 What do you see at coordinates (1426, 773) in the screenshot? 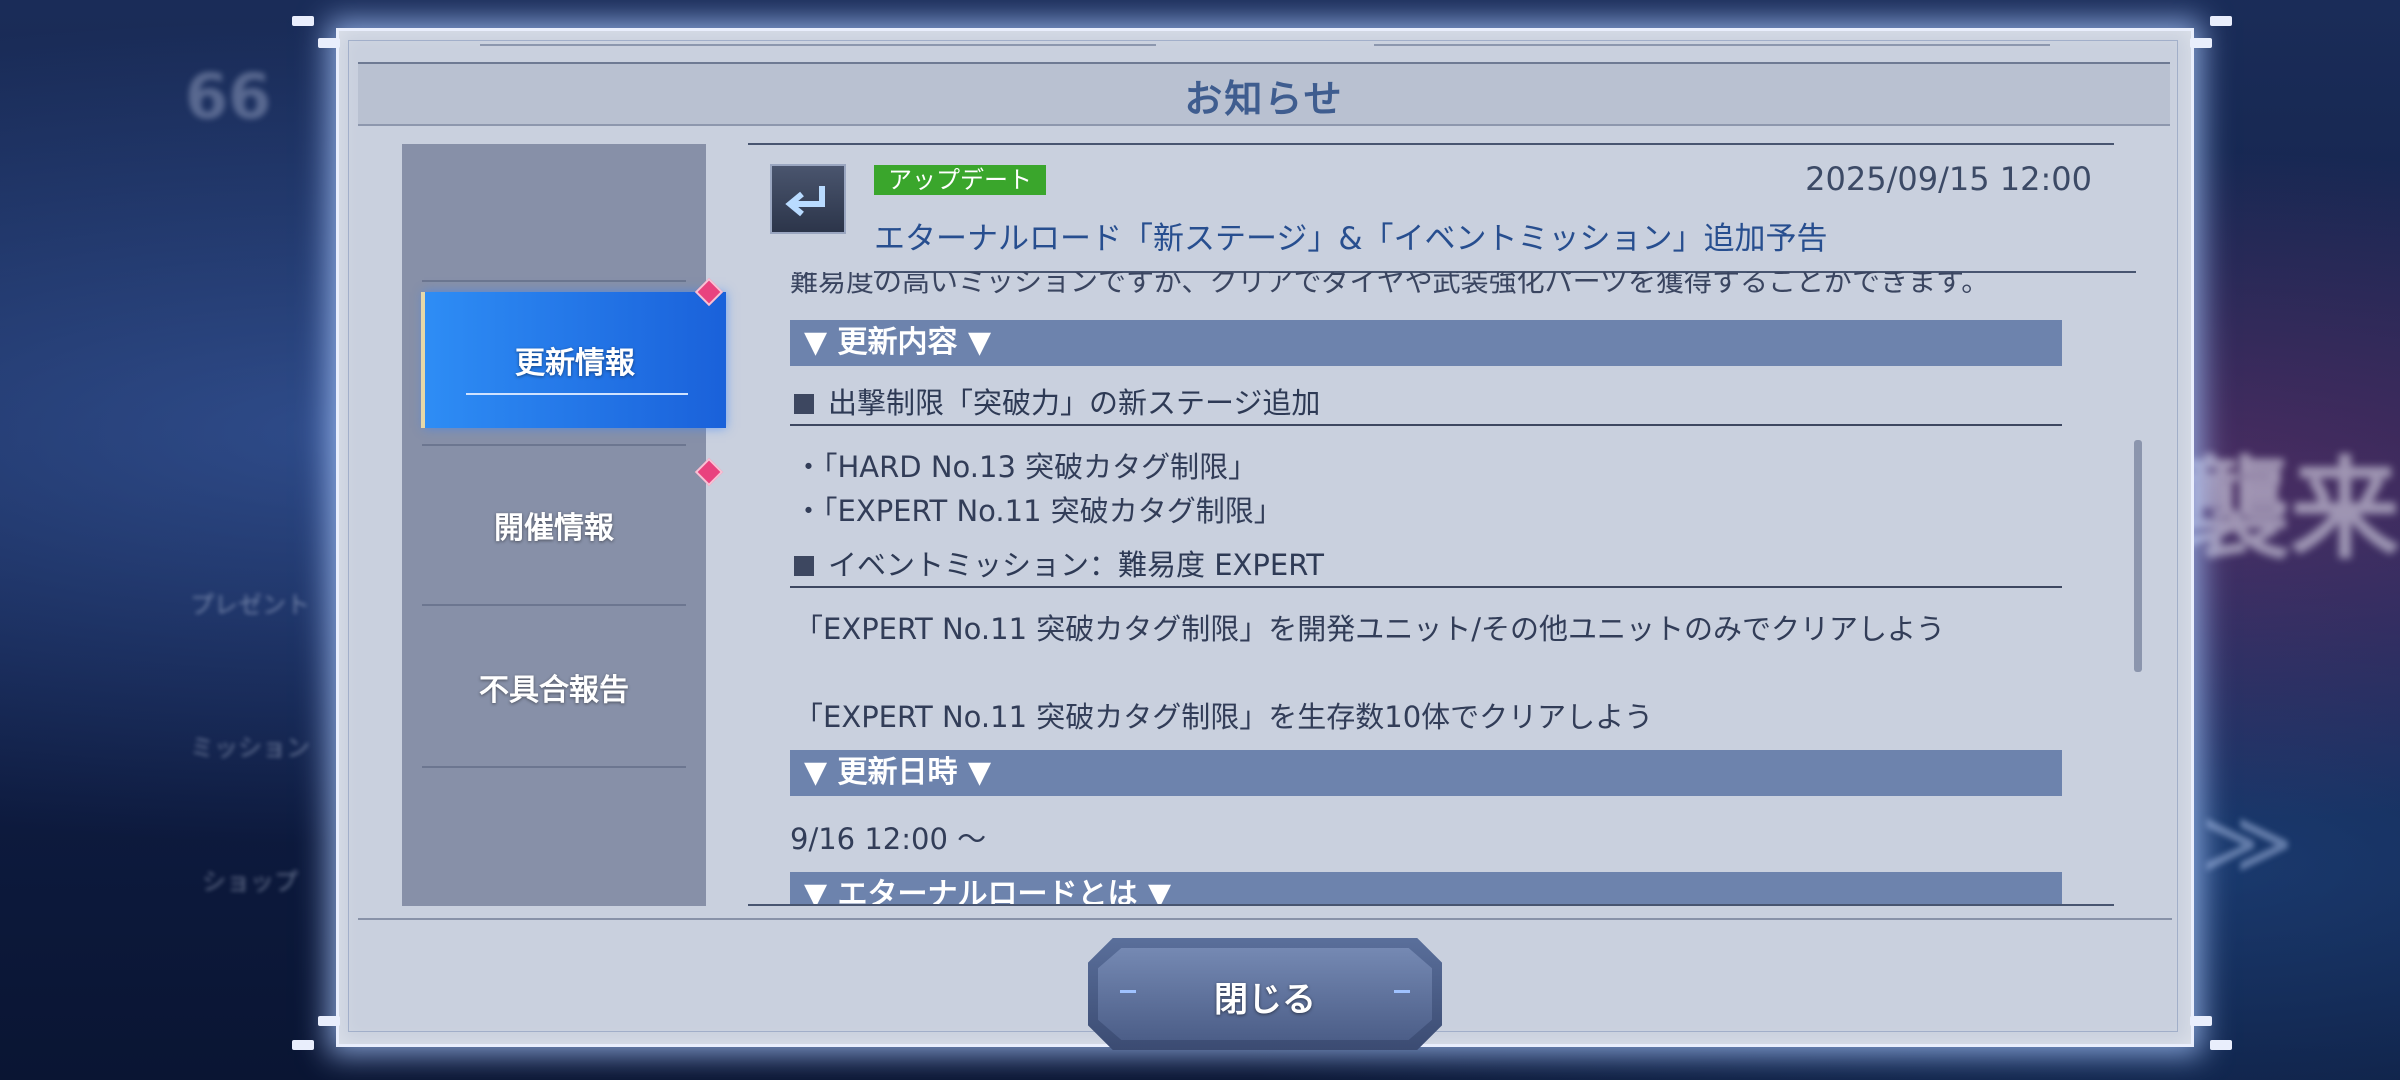
I see `section-header-date: ▼ 更新日時 ▼` at bounding box center [1426, 773].